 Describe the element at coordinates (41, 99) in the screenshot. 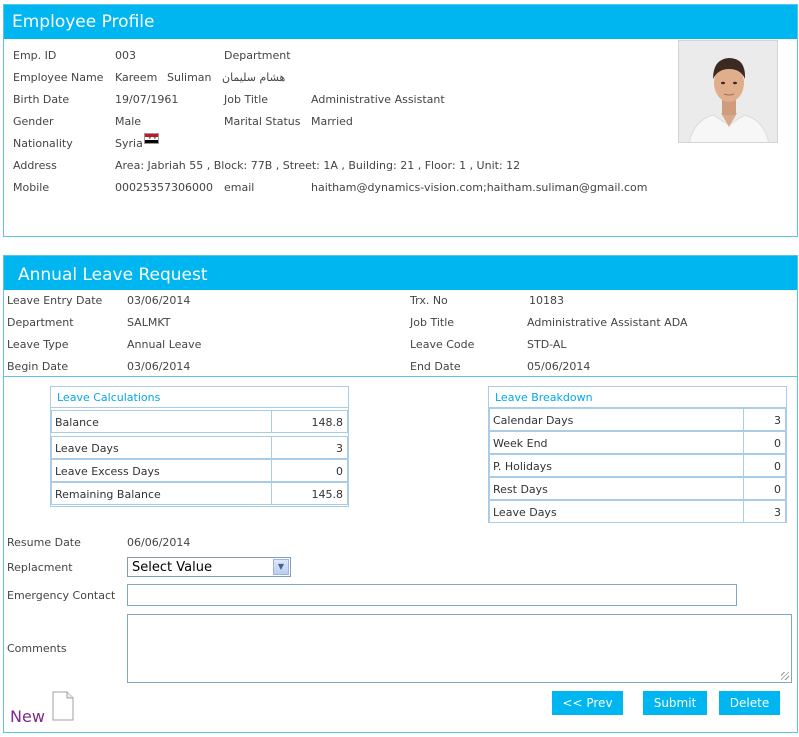

I see `birth-date-label: Birth Date` at that location.